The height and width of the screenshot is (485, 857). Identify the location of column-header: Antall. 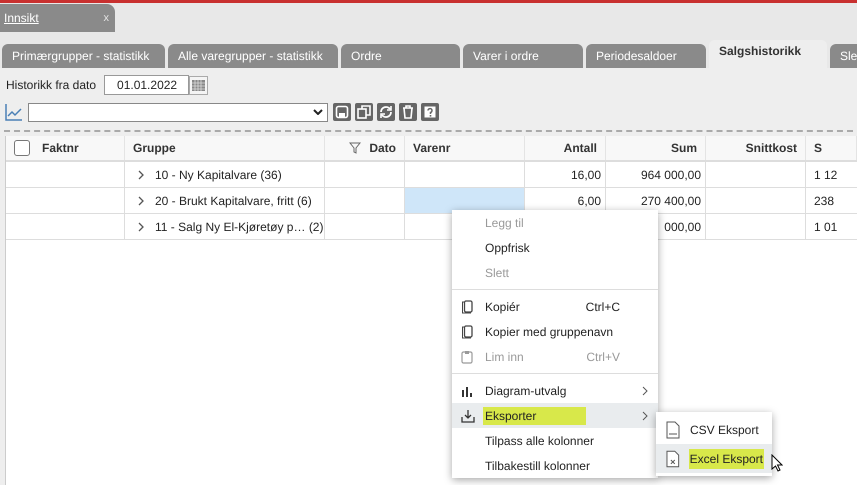
(580, 148).